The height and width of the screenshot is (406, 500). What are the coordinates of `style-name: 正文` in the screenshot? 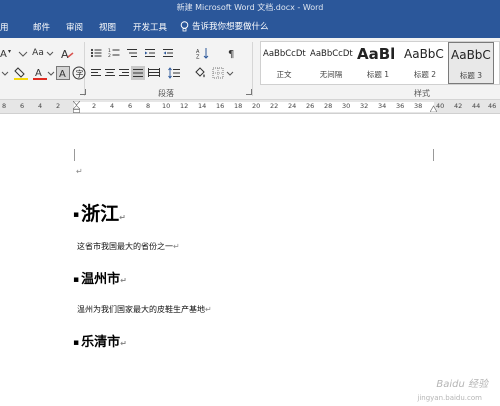 It's located at (284, 74).